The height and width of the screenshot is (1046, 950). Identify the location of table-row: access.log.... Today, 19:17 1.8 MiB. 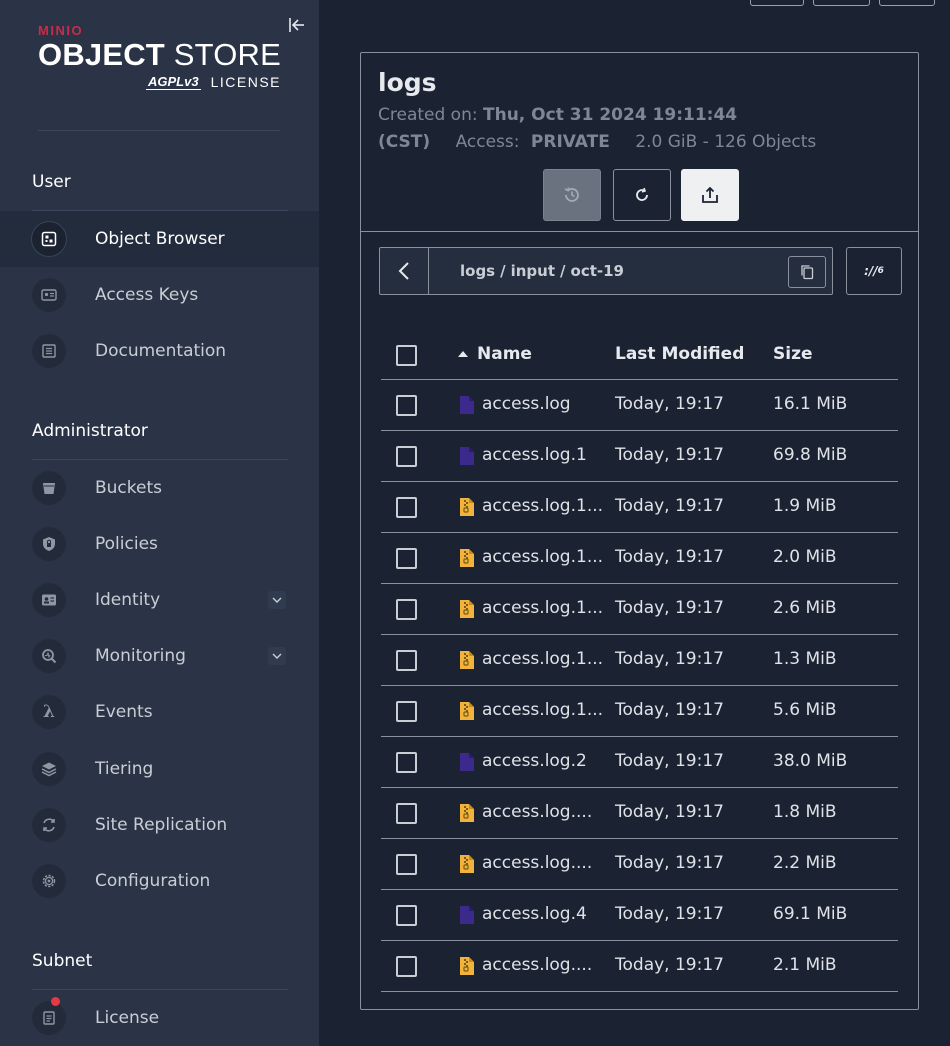
(639, 813).